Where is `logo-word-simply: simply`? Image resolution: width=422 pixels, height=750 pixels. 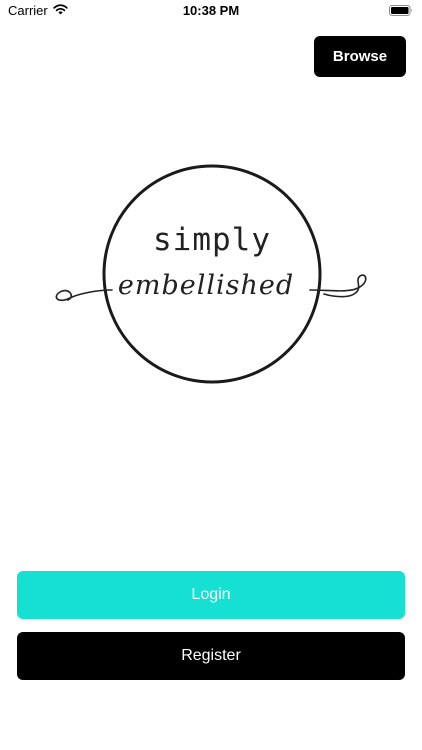 logo-word-simply: simply is located at coordinates (212, 240).